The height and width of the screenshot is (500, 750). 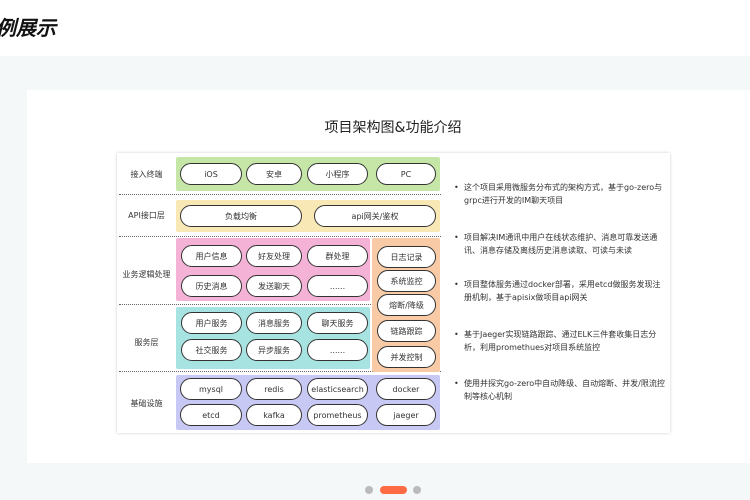 I want to click on pill: jaeger, so click(x=406, y=415).